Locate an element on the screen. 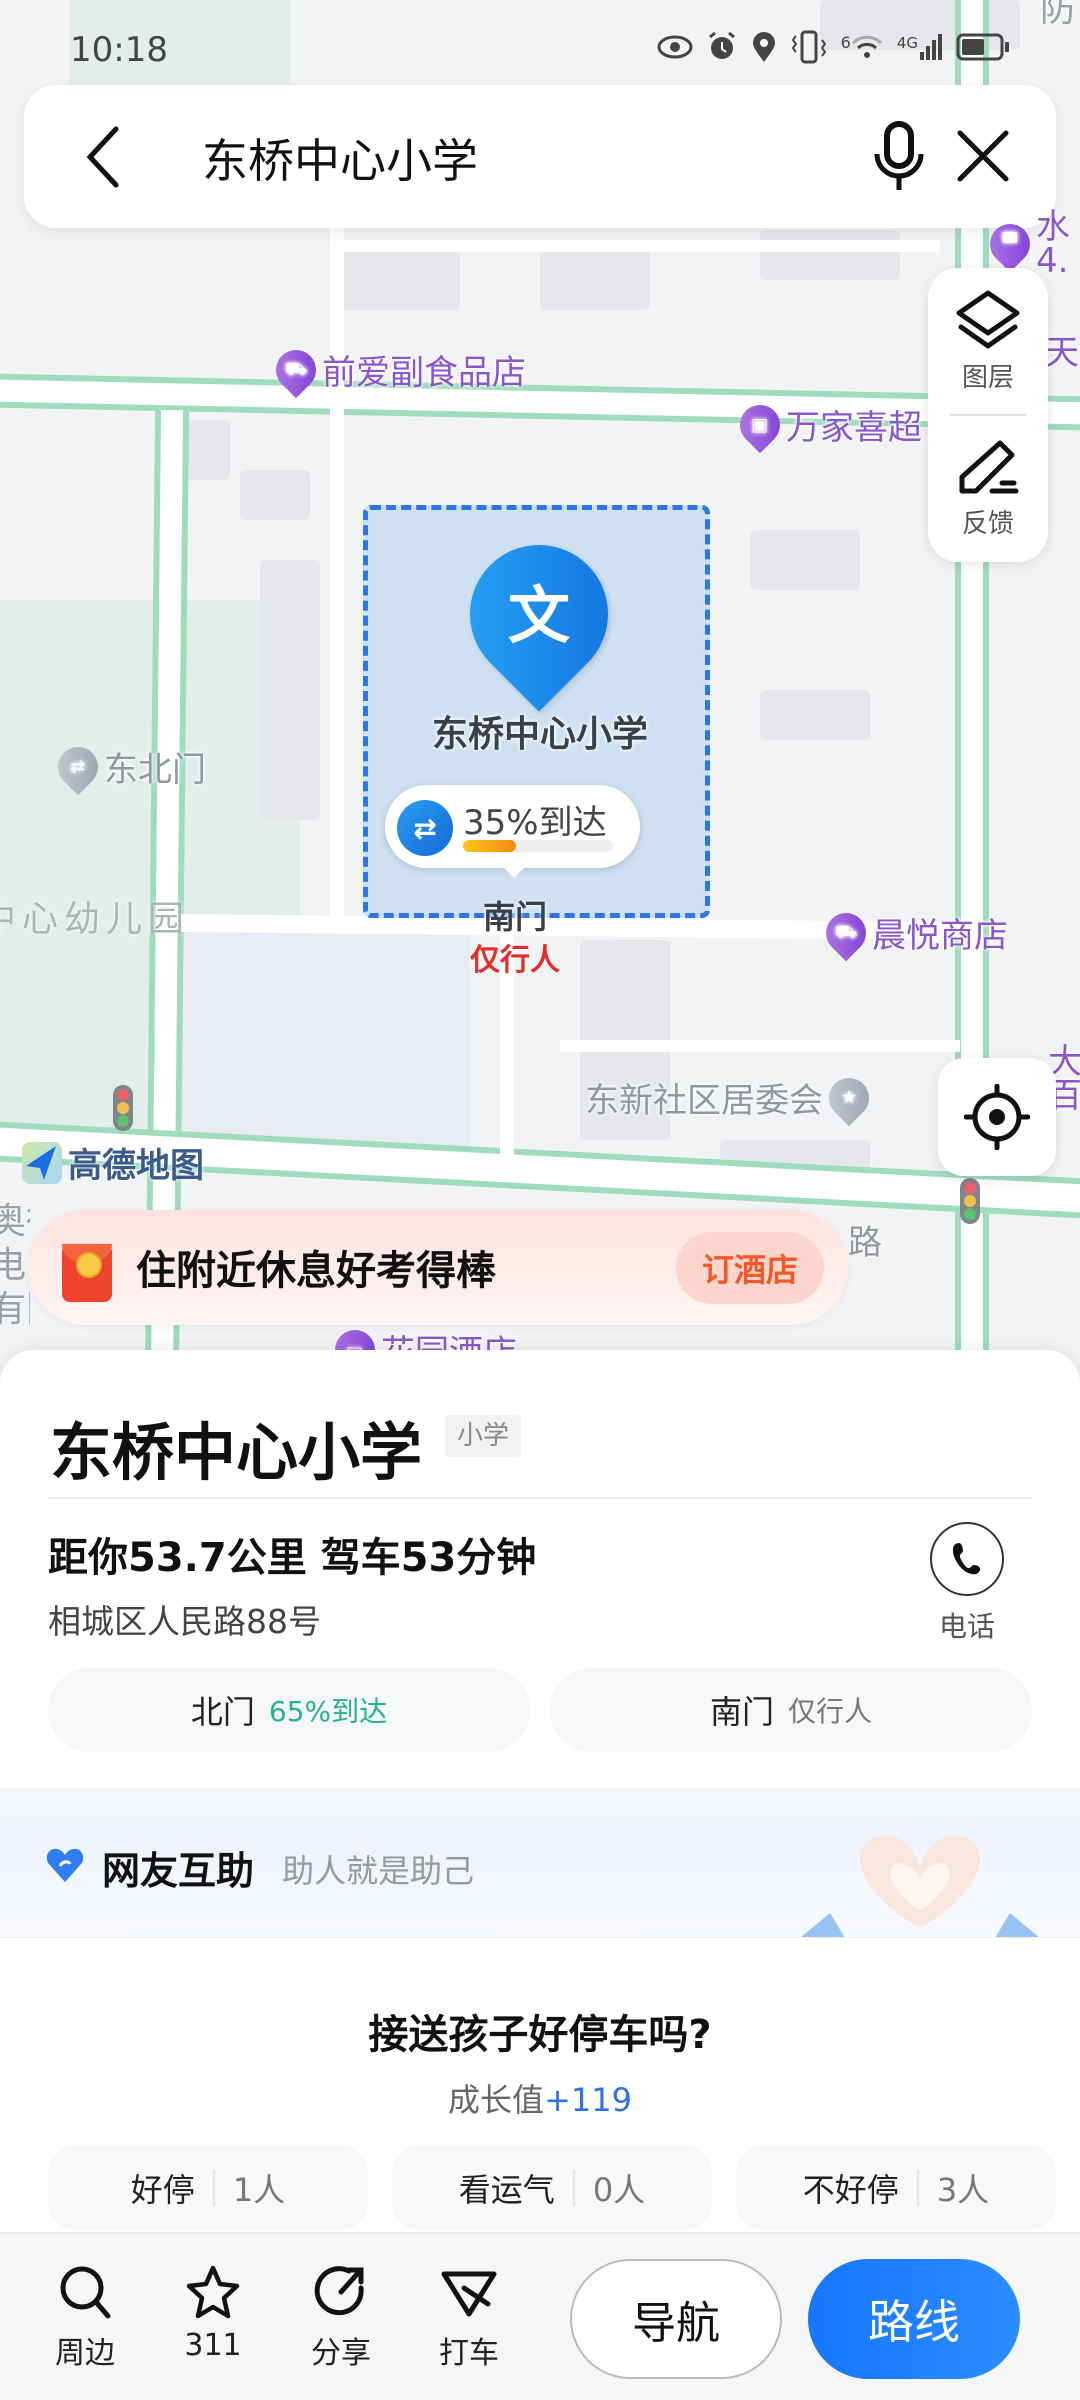  layers-label: 图层 is located at coordinates (987, 378).